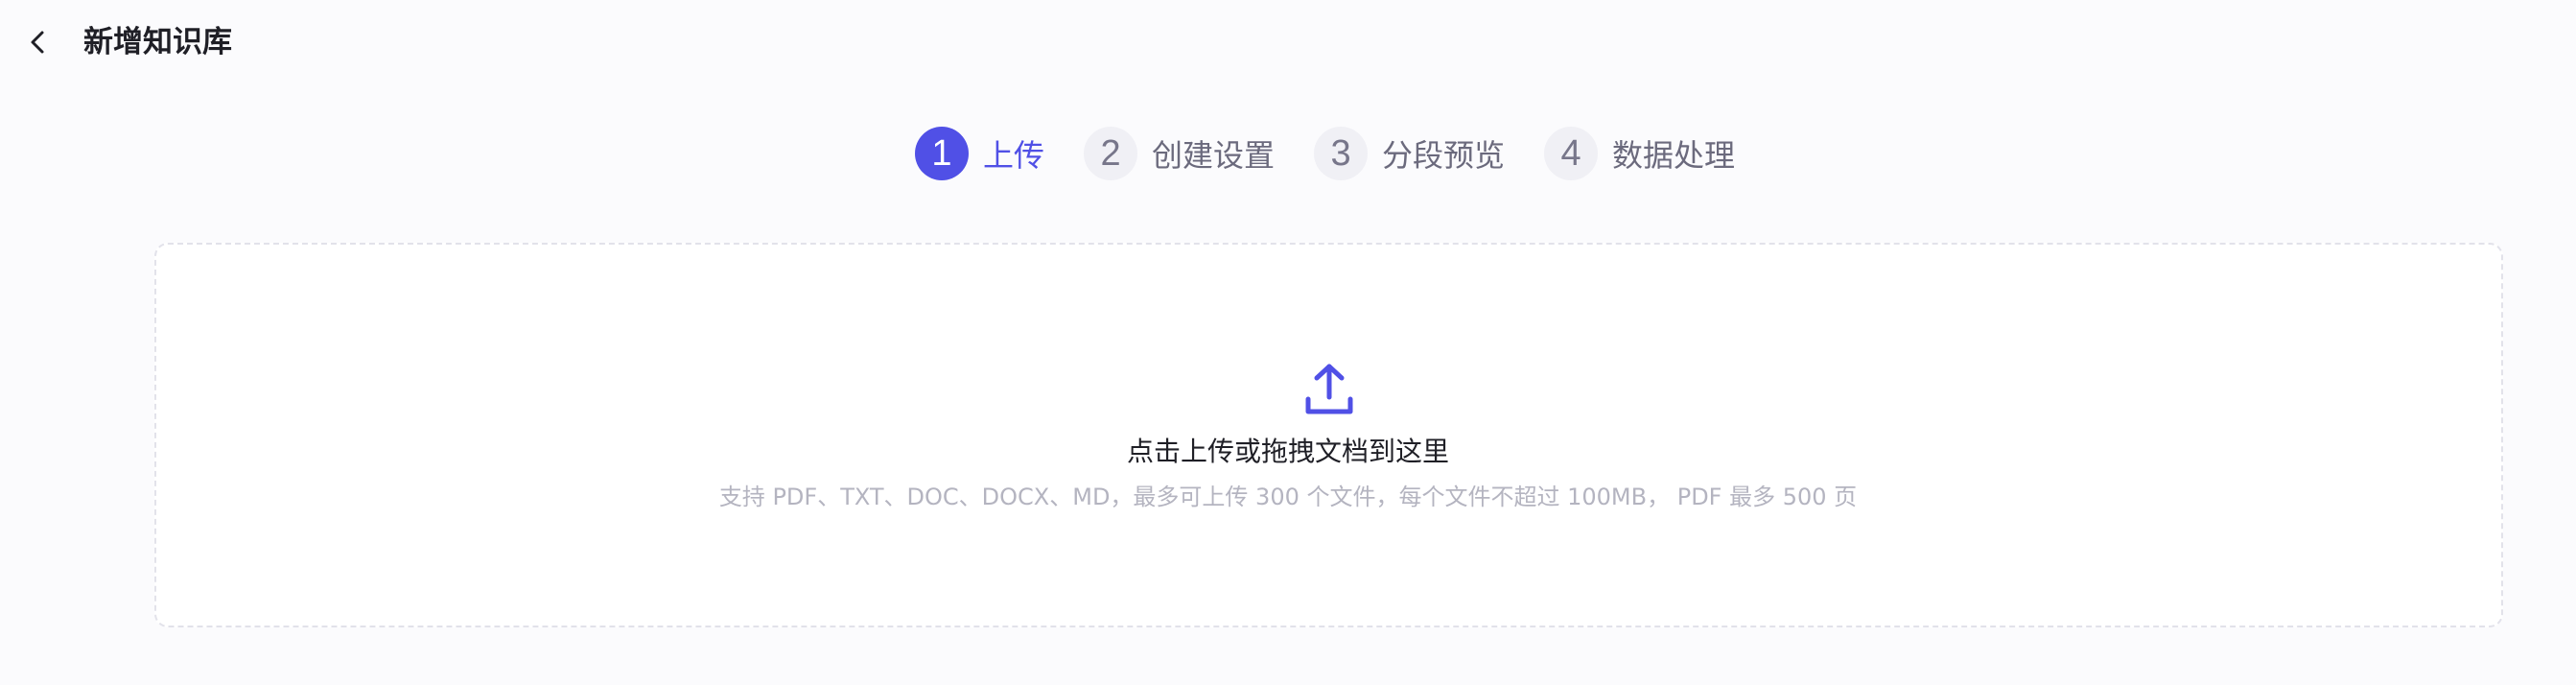 This screenshot has width=2576, height=685. I want to click on step-indicator: 1 上传 2 创建设置 3 分段预览 4 数据处理, so click(1325, 153).